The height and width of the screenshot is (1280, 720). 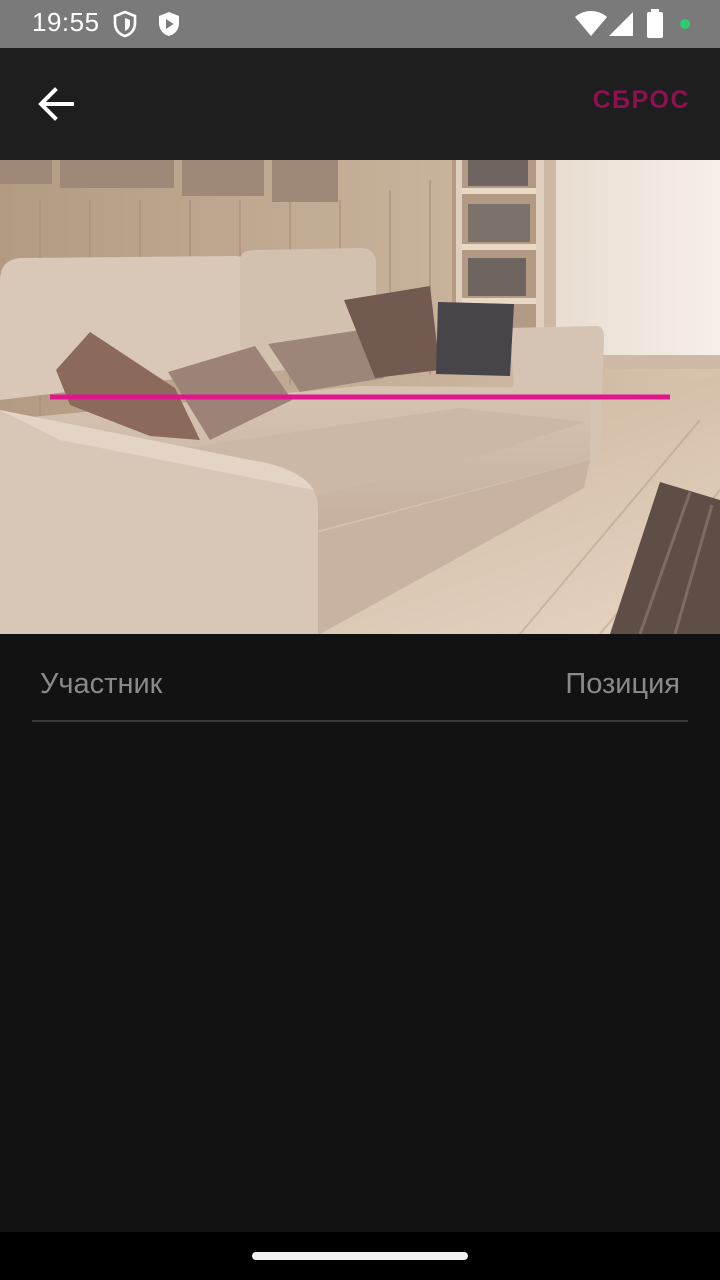 What do you see at coordinates (360, 24) in the screenshot?
I see `status-bar: 19:55` at bounding box center [360, 24].